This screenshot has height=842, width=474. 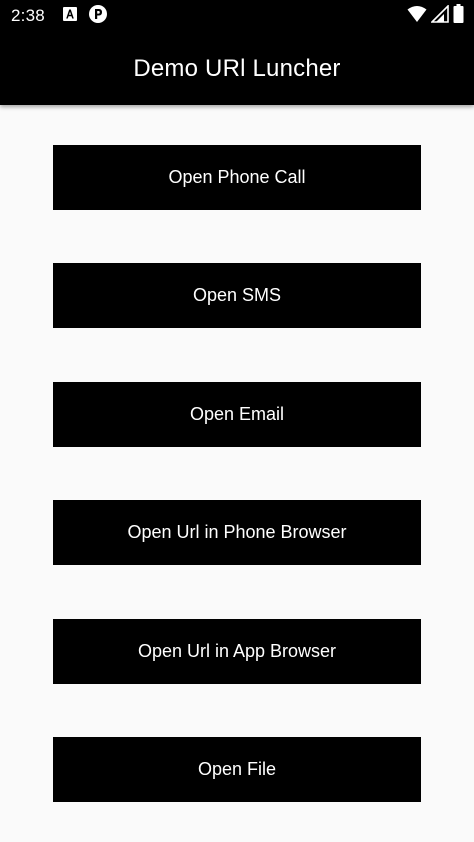 I want to click on button-label: Open File, so click(x=237, y=769).